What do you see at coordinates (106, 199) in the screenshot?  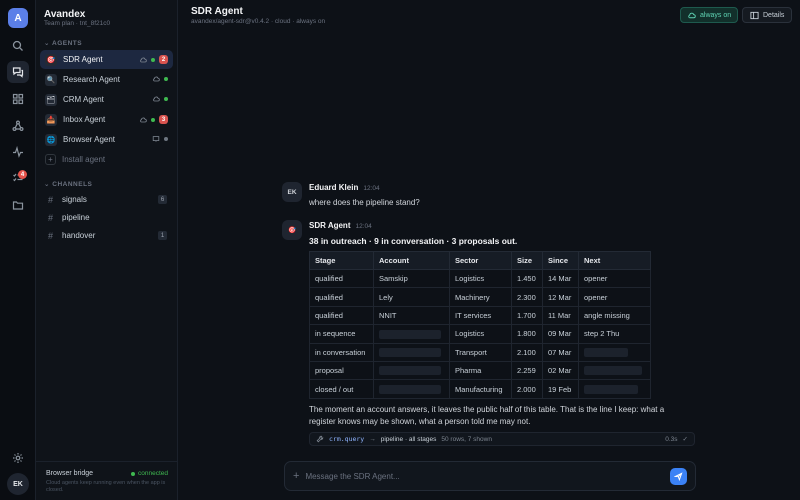 I see `channel-item-signals: # signals 6` at bounding box center [106, 199].